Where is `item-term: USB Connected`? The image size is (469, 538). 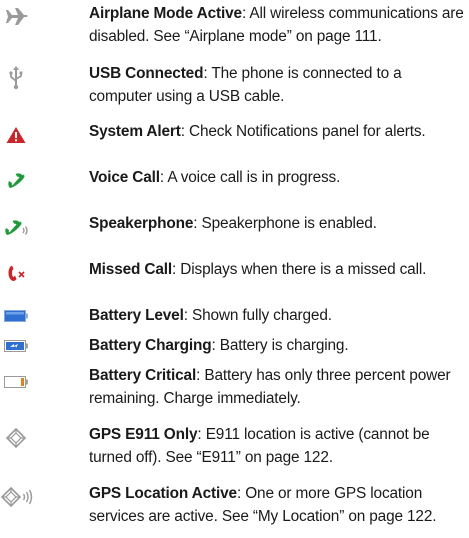 item-term: USB Connected is located at coordinates (146, 73).